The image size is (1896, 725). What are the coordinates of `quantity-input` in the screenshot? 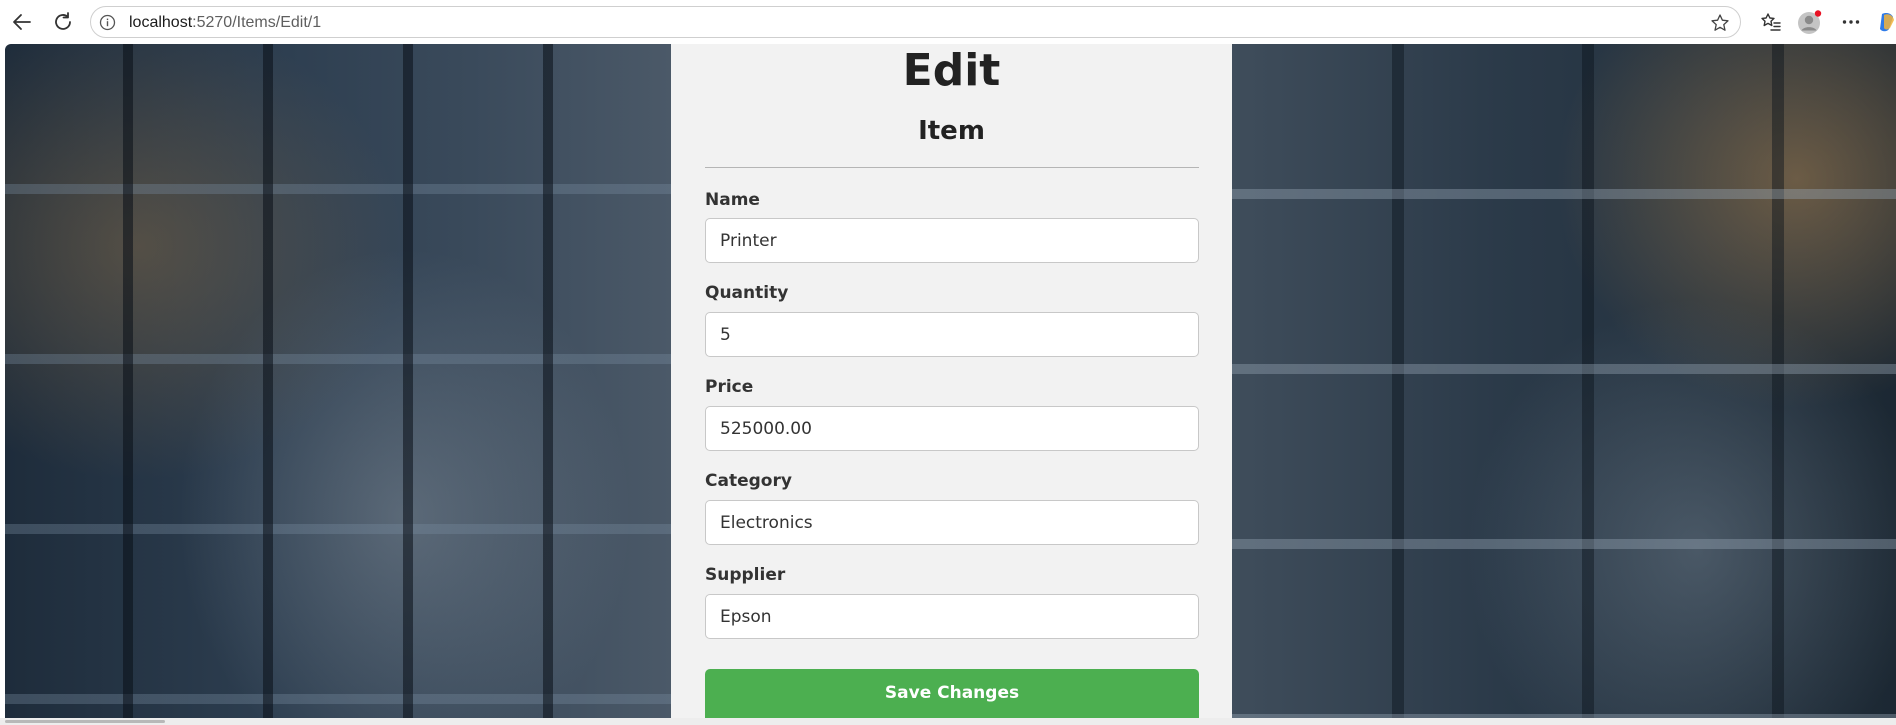 It's located at (952, 334).